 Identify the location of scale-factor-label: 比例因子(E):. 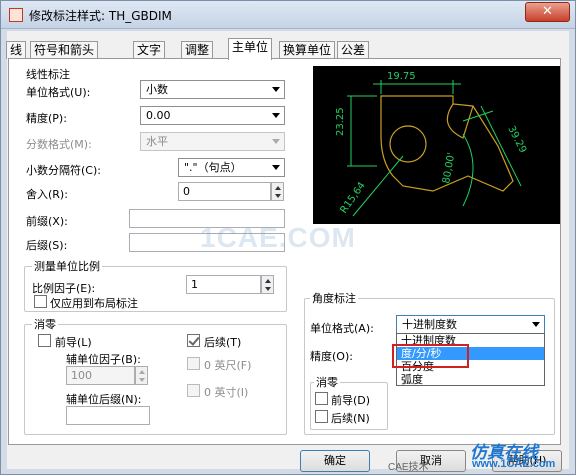
(64, 288).